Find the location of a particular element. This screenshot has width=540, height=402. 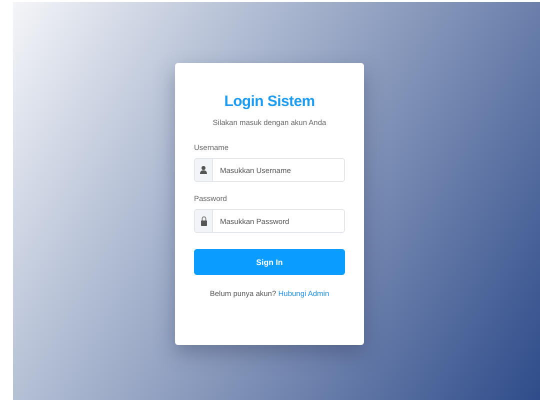

lock-icon is located at coordinates (203, 221).